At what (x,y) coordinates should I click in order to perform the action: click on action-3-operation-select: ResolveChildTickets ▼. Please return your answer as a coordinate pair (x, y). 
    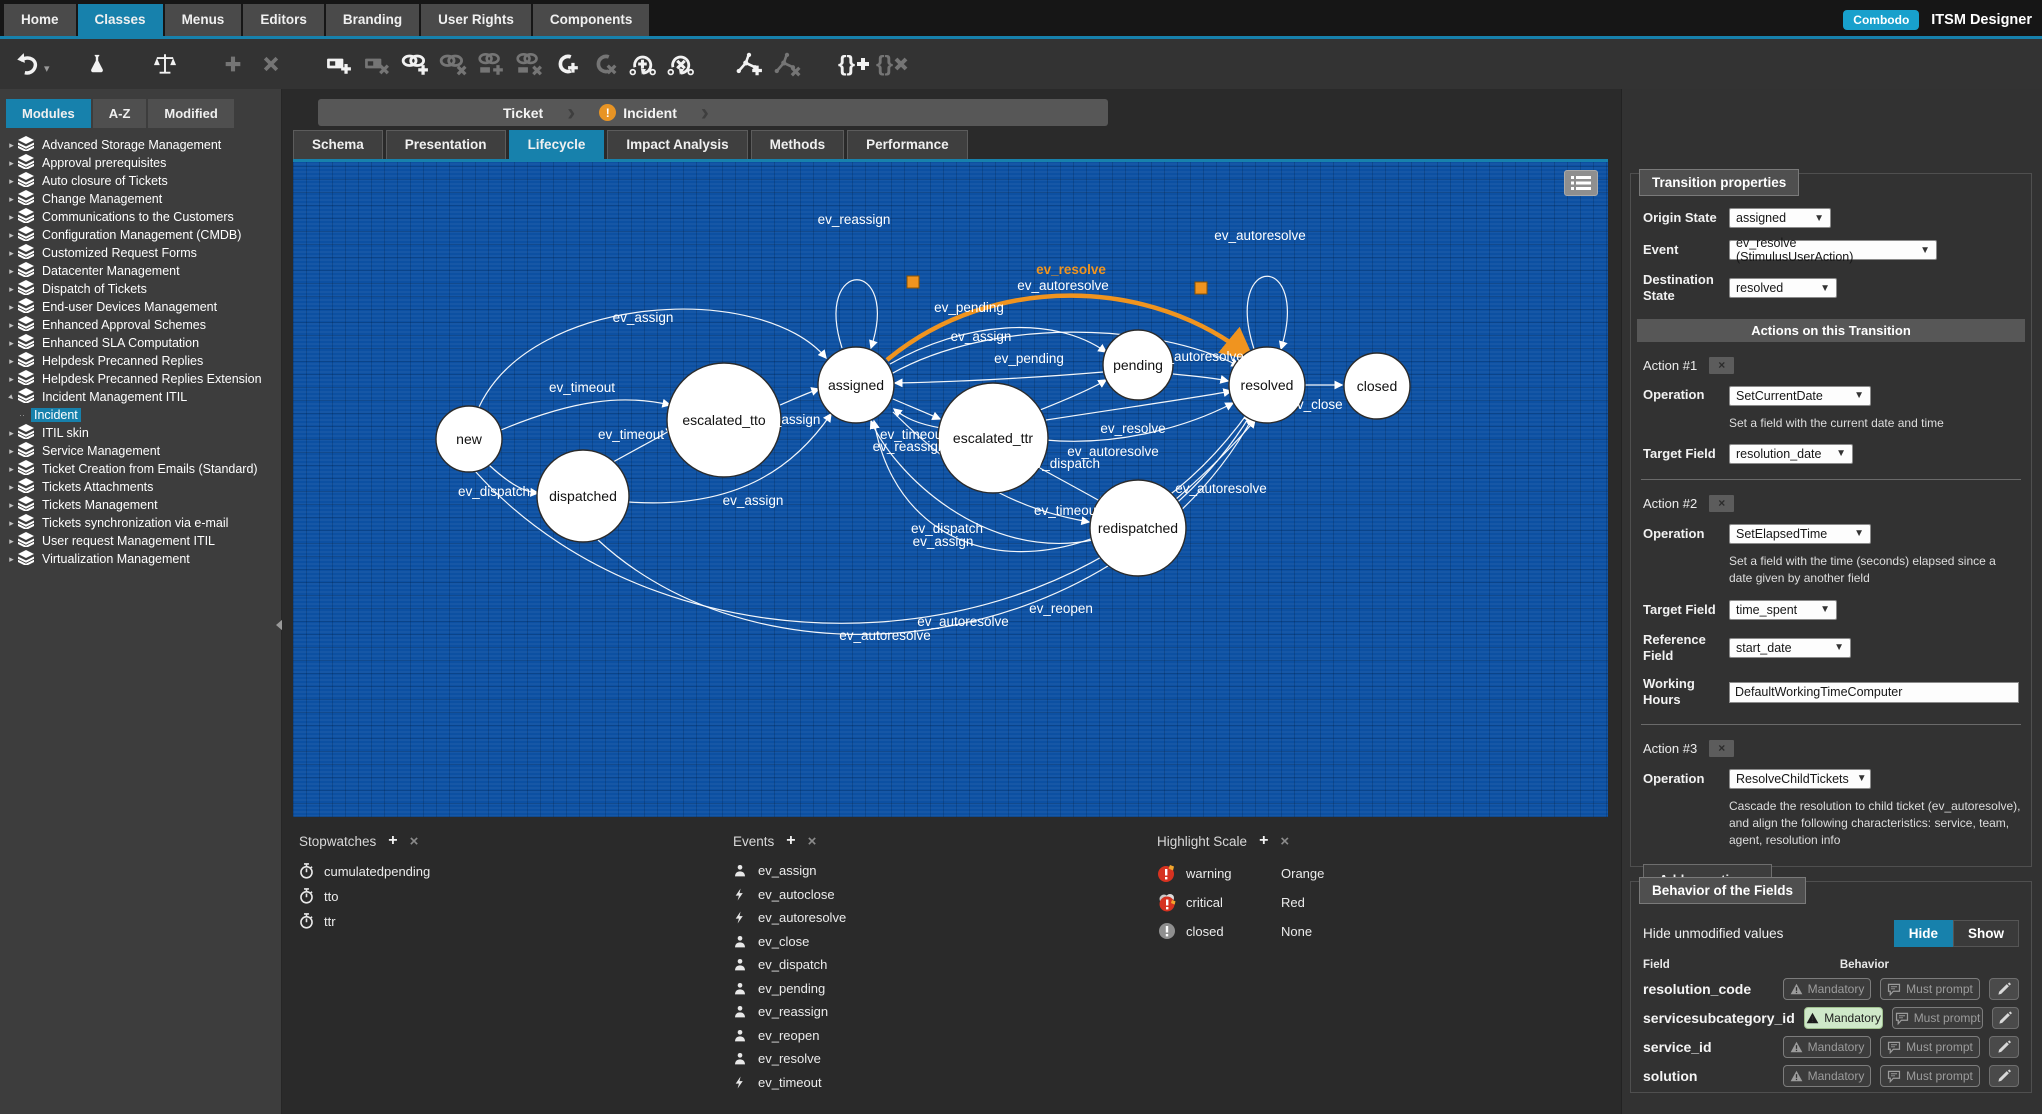
    Looking at the image, I should click on (1800, 778).